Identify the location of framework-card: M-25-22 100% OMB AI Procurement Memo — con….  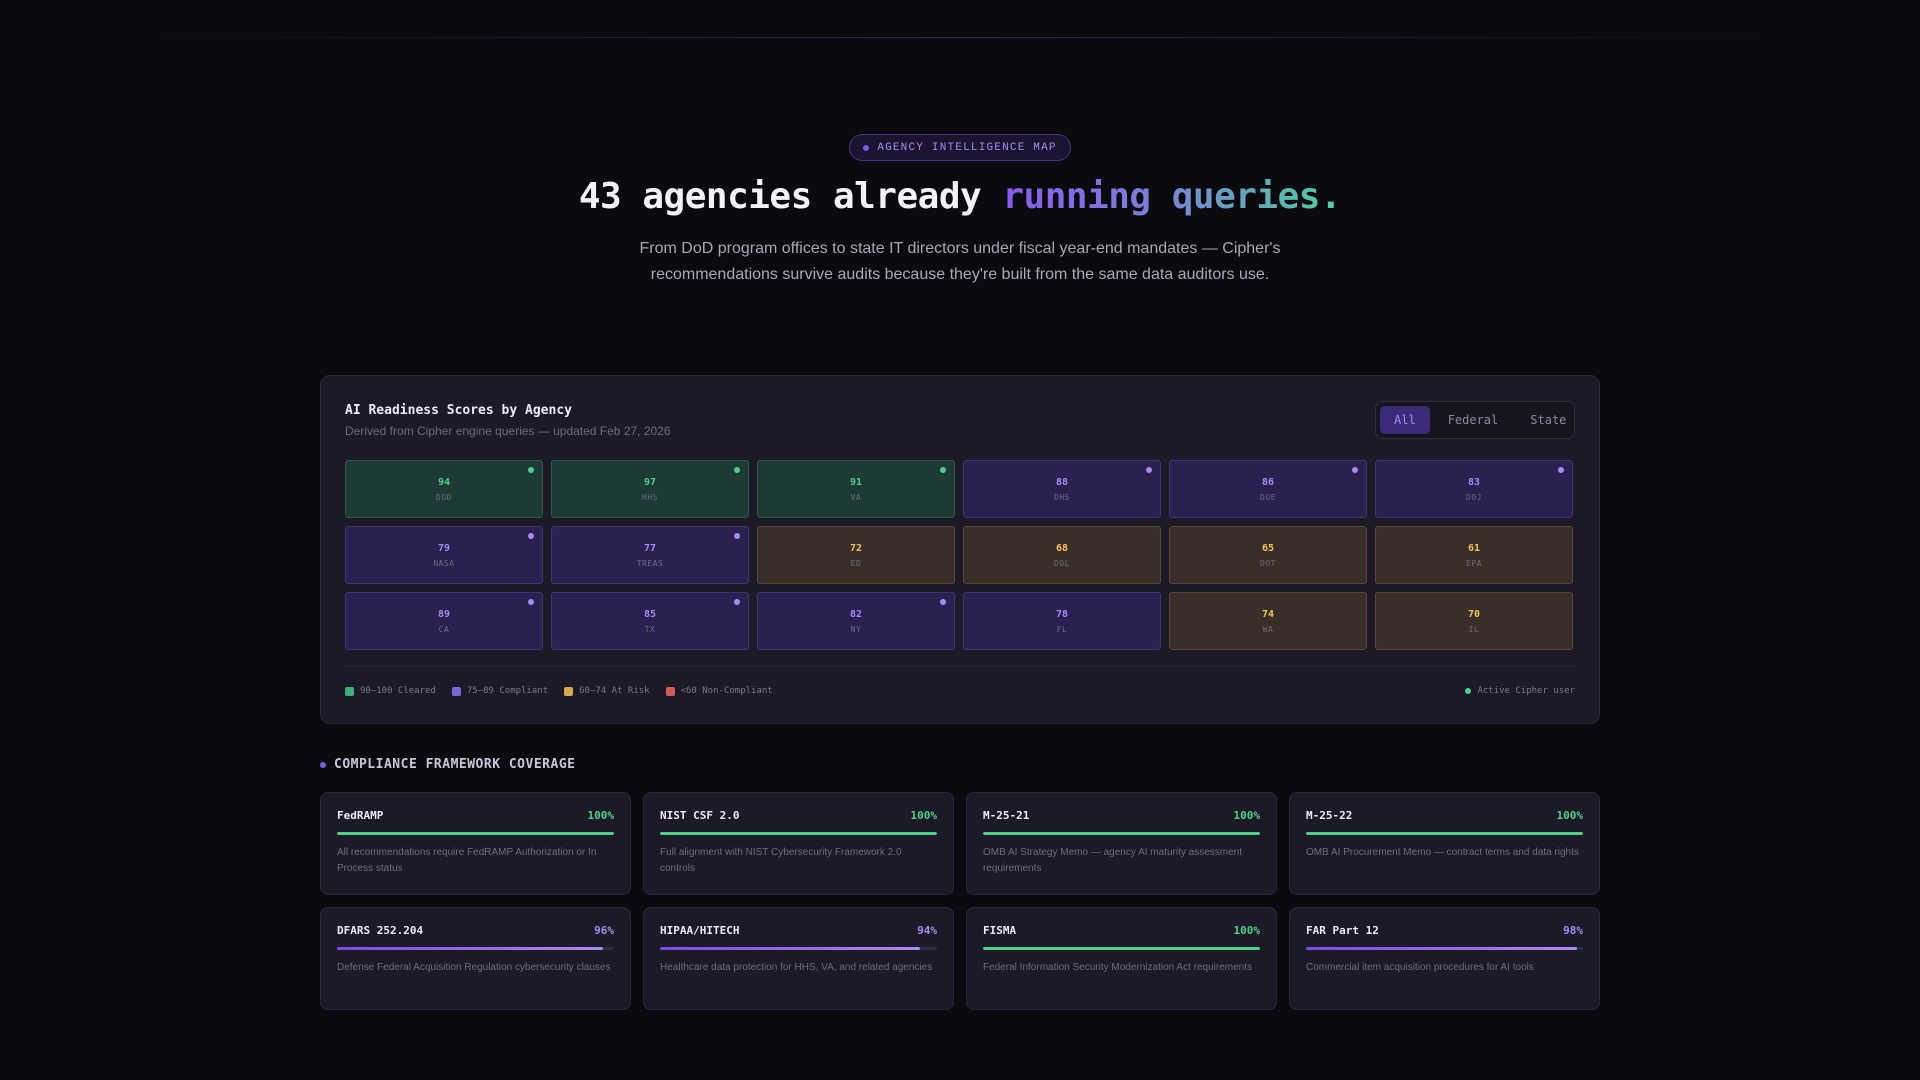
(1444, 843).